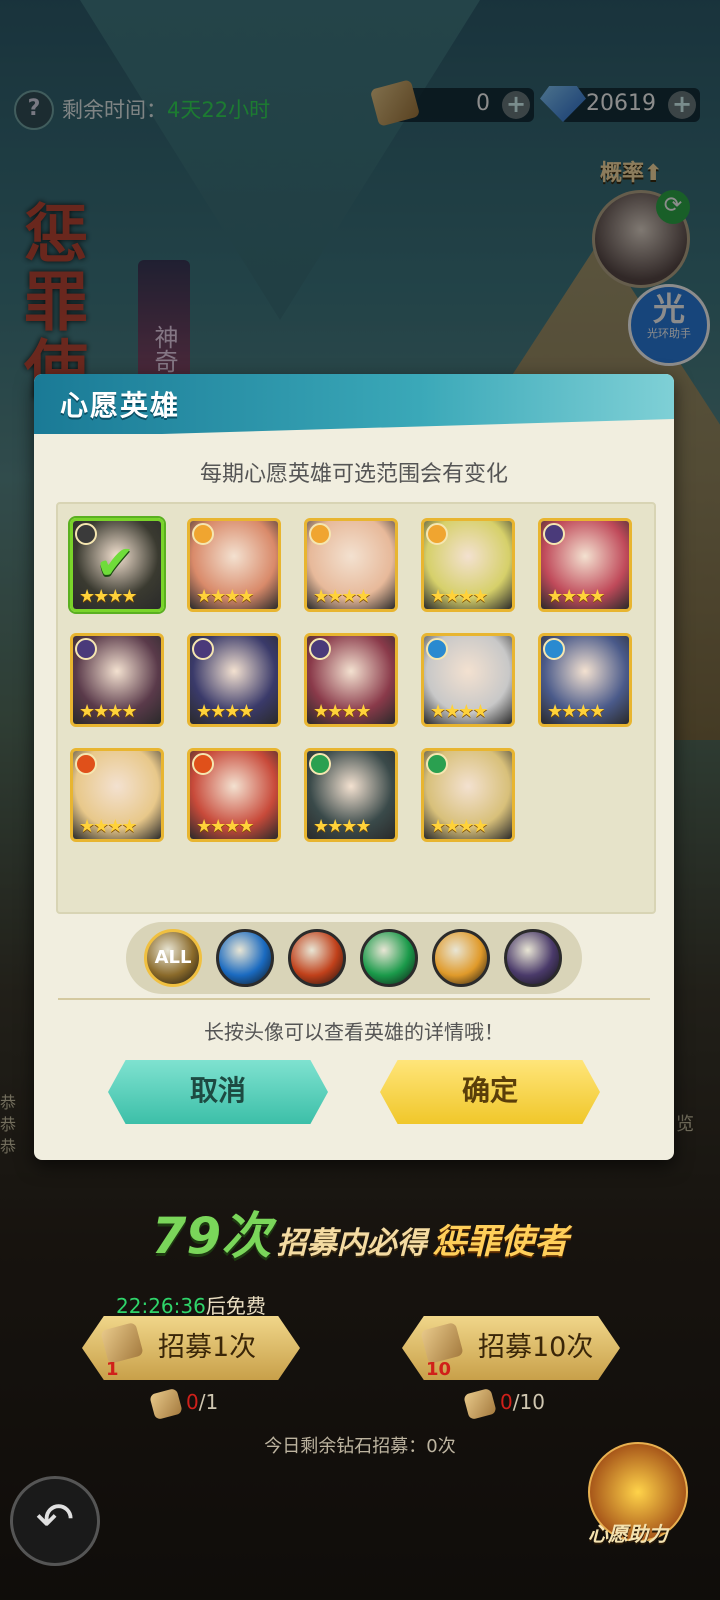  Describe the element at coordinates (389, 958) in the screenshot. I see `filter-wind-icon` at that location.